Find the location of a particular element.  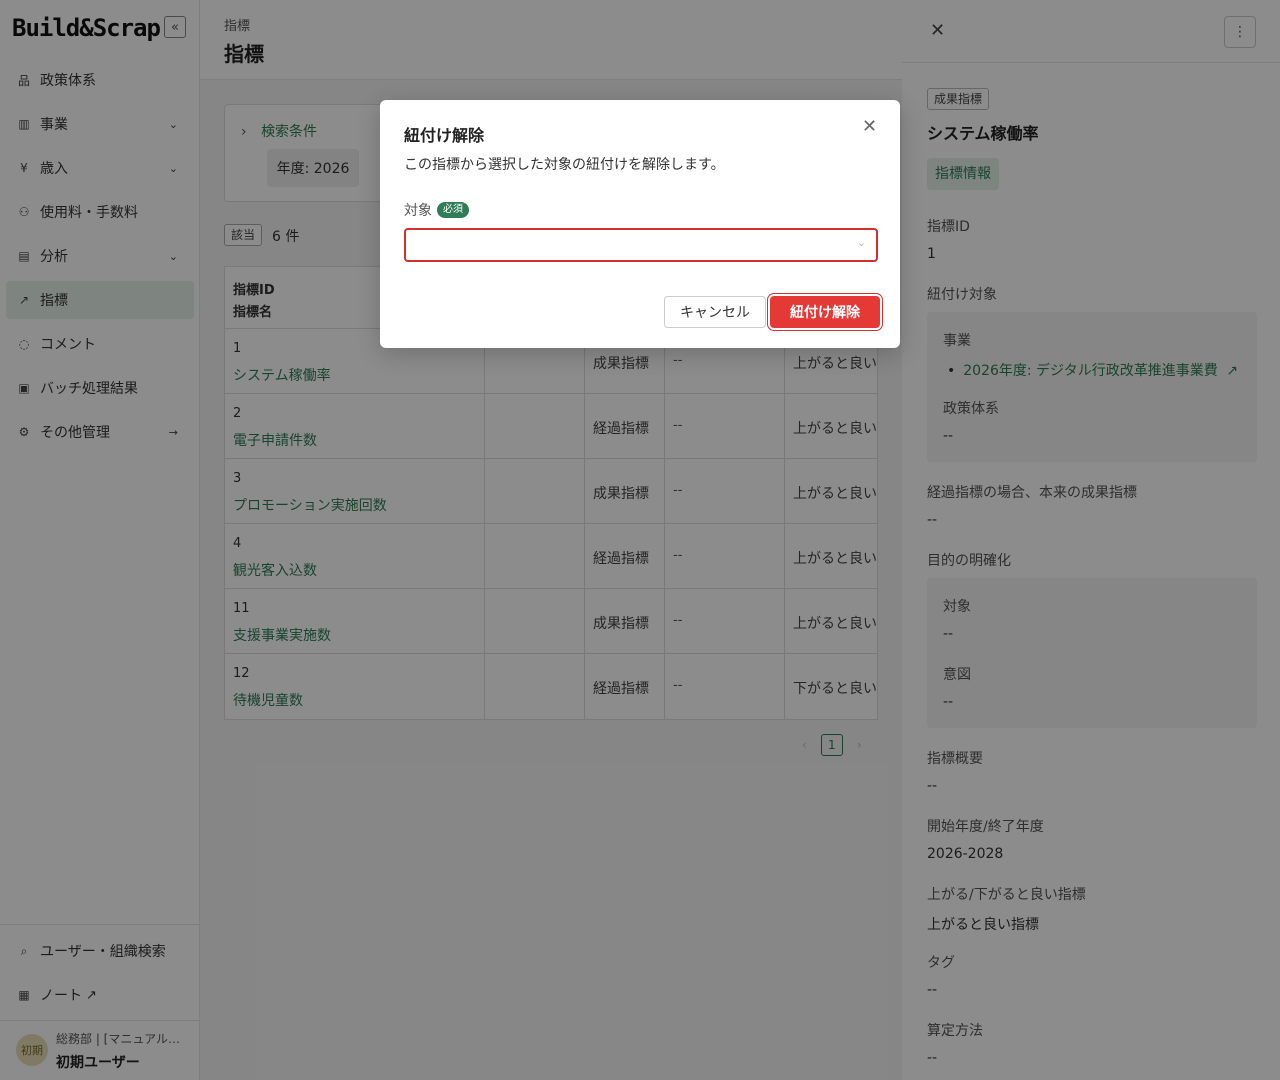

dialog-description: この指標から選択した対象の紐付けを解除します。 is located at coordinates (564, 165).